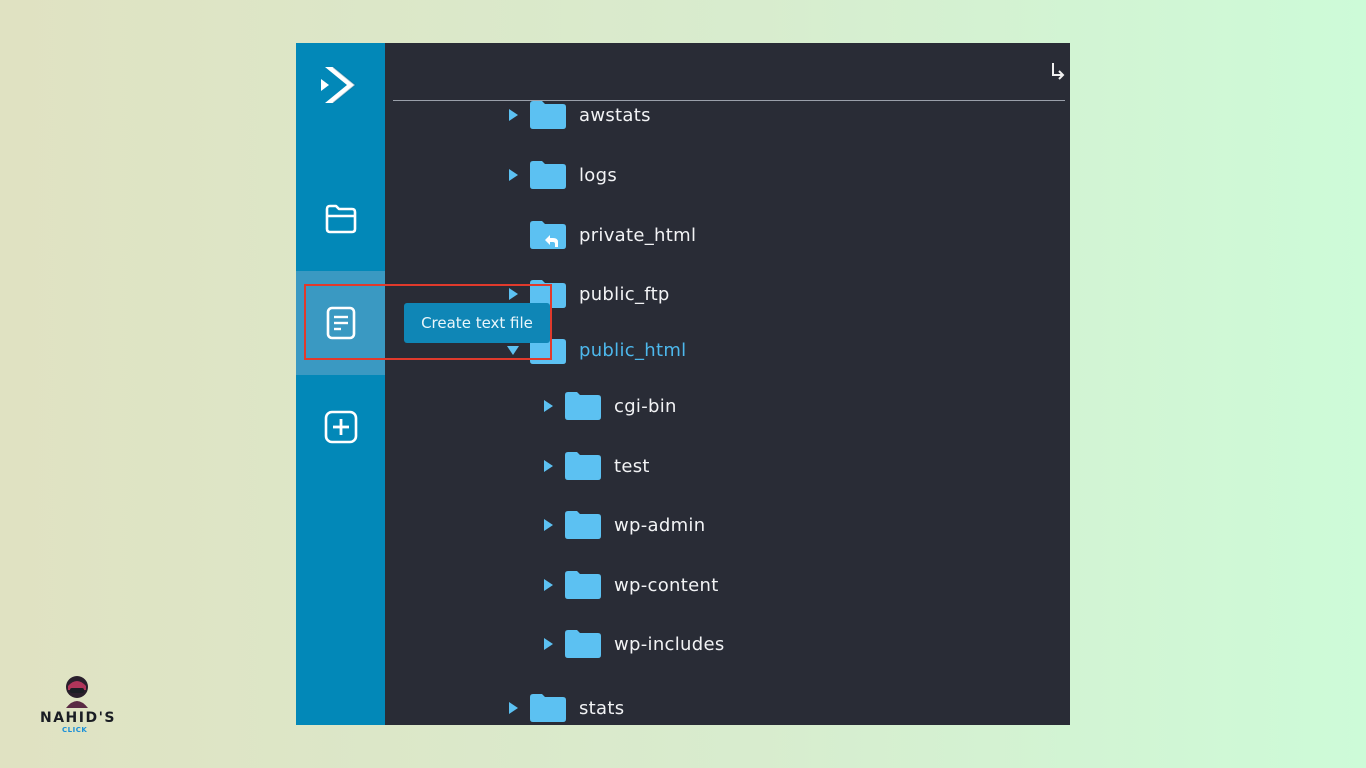  I want to click on double-chevron-logo-icon, so click(338, 85).